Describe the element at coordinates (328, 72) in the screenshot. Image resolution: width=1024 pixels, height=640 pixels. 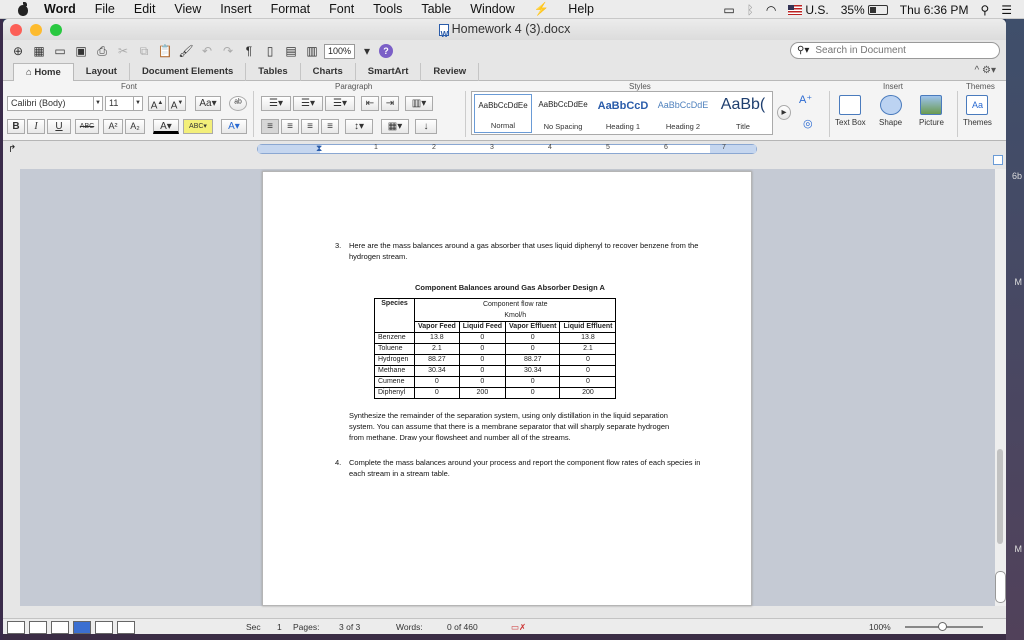
I see `tab-charts: Charts` at that location.